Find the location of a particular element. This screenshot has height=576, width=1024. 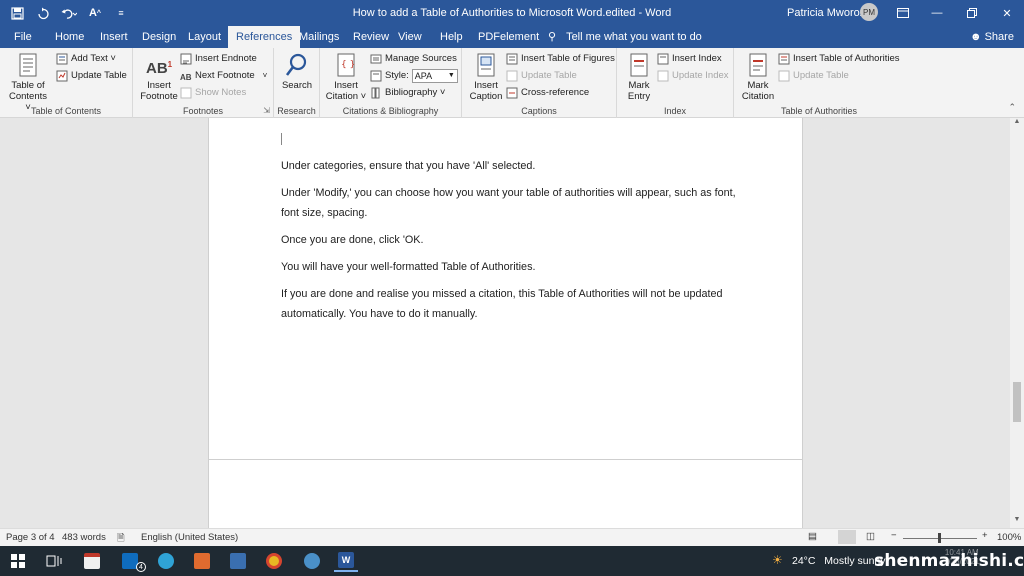

avatar: PM is located at coordinates (869, 12).